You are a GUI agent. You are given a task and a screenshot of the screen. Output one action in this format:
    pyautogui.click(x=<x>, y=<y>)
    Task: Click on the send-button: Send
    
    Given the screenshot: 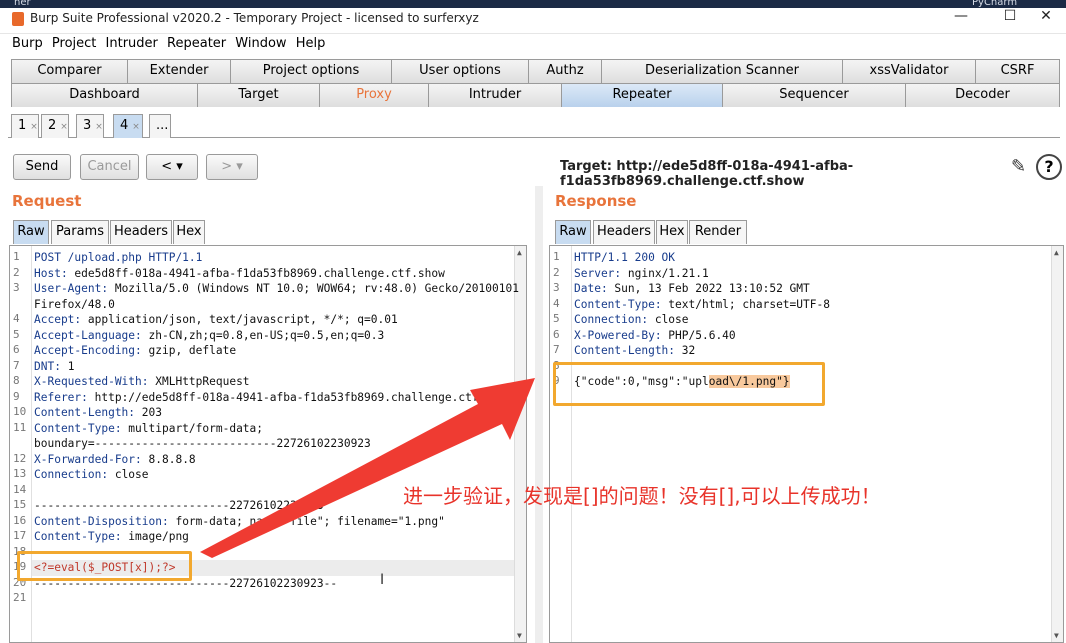 What is the action you would take?
    pyautogui.click(x=42, y=167)
    